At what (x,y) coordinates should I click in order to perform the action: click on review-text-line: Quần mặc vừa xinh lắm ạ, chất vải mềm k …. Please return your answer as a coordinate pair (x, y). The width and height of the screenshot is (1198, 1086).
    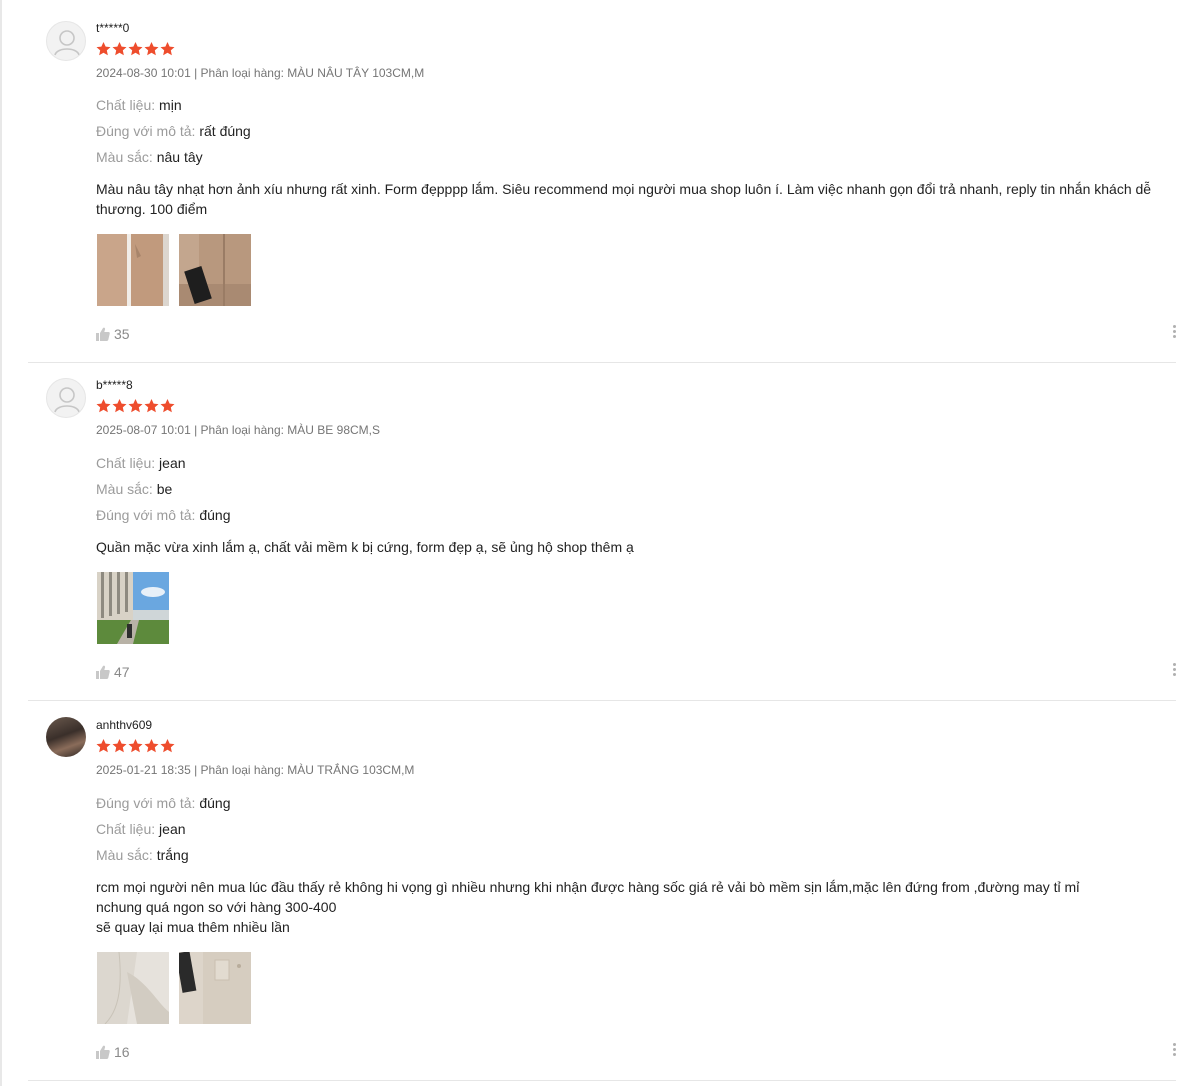
    Looking at the image, I should click on (365, 547).